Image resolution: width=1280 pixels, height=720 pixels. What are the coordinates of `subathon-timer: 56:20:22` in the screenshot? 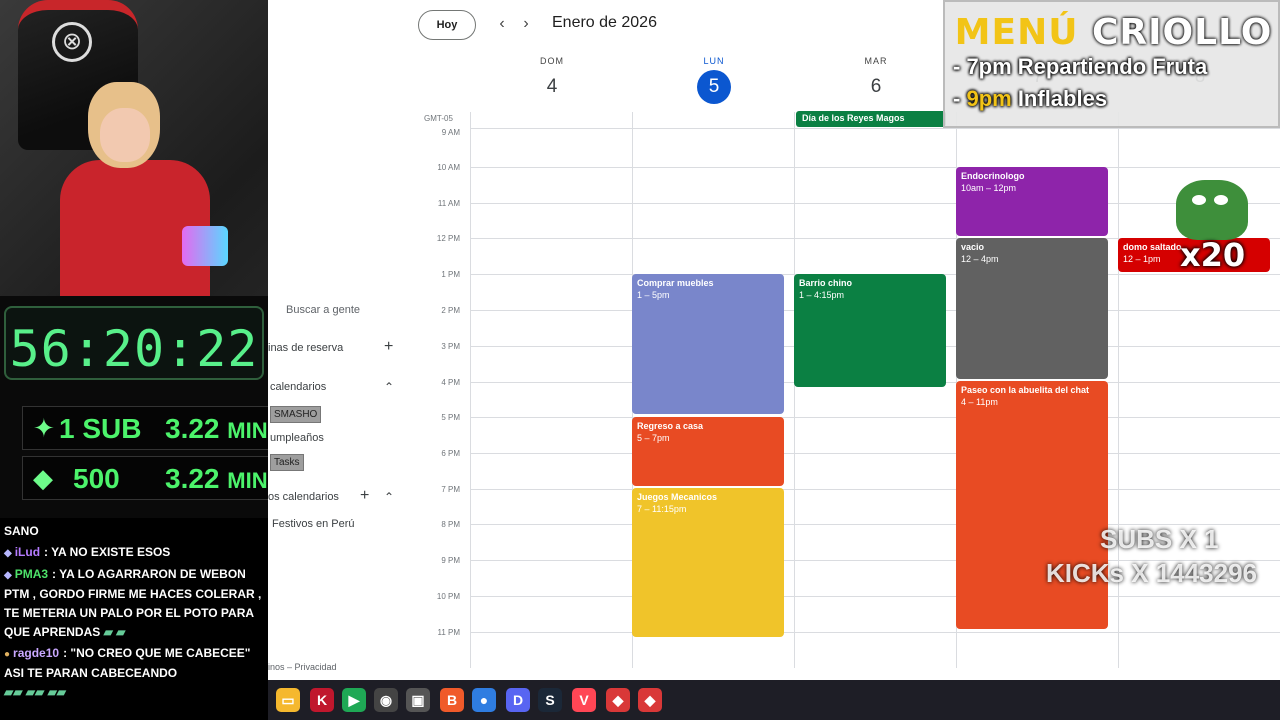 It's located at (134, 349).